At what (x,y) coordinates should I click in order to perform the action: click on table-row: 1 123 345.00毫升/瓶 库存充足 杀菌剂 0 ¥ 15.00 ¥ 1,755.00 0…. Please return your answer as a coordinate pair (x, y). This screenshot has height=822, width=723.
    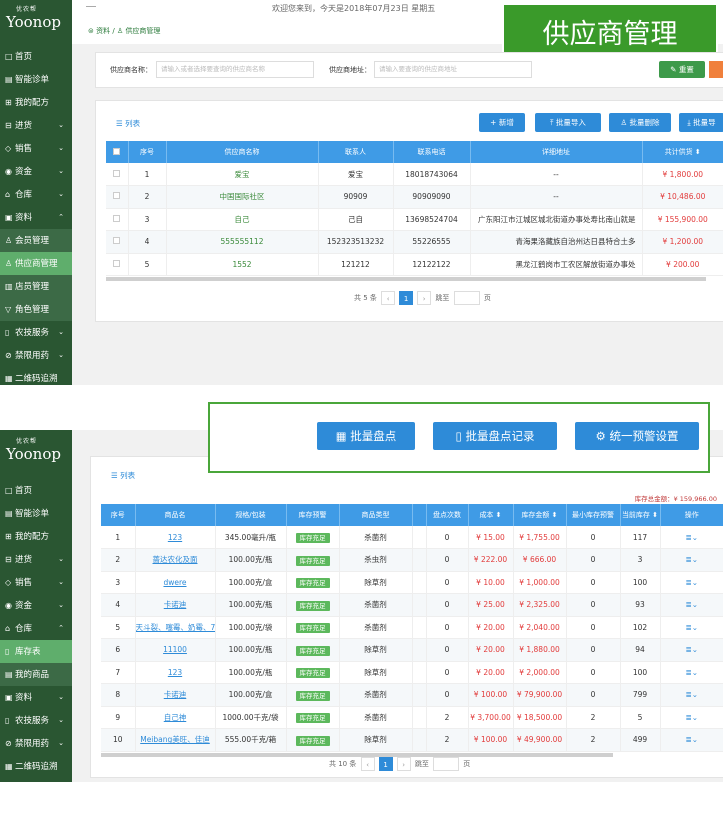
    Looking at the image, I should click on (412, 537).